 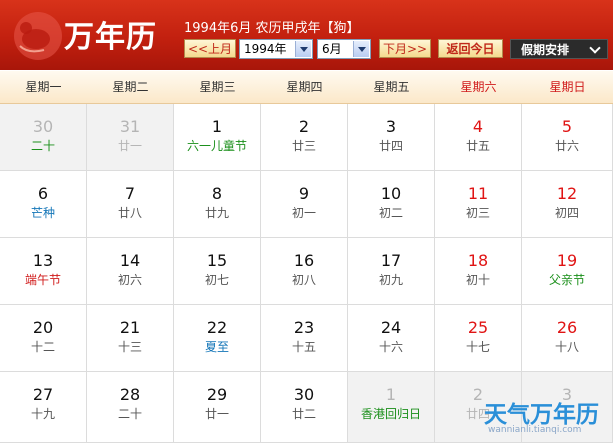 I want to click on day-number: 31, so click(x=130, y=126).